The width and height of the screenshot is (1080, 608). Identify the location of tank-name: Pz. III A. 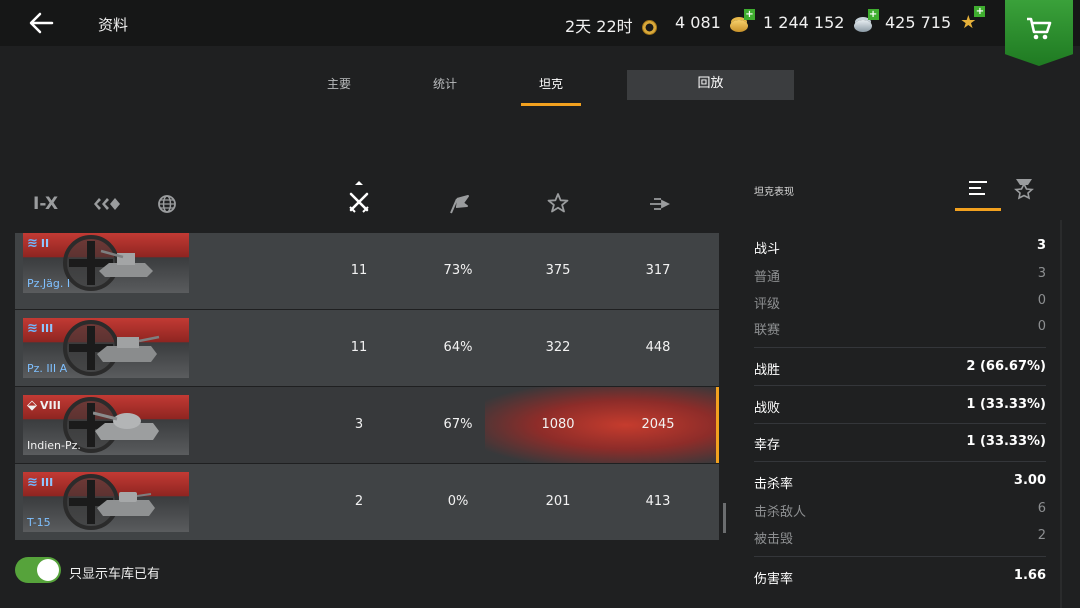
(47, 368).